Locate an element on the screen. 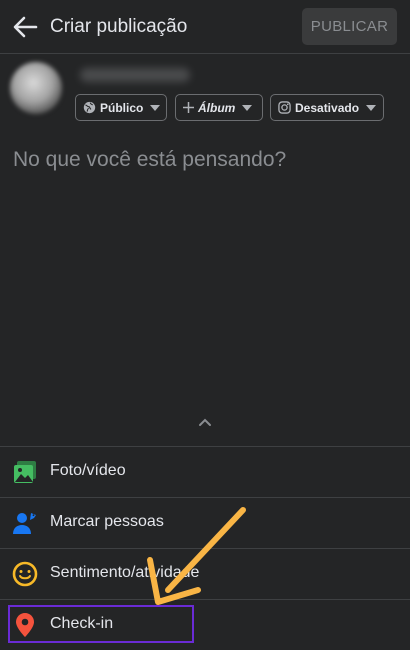 The height and width of the screenshot is (650, 410). privacy-label: Público is located at coordinates (122, 107).